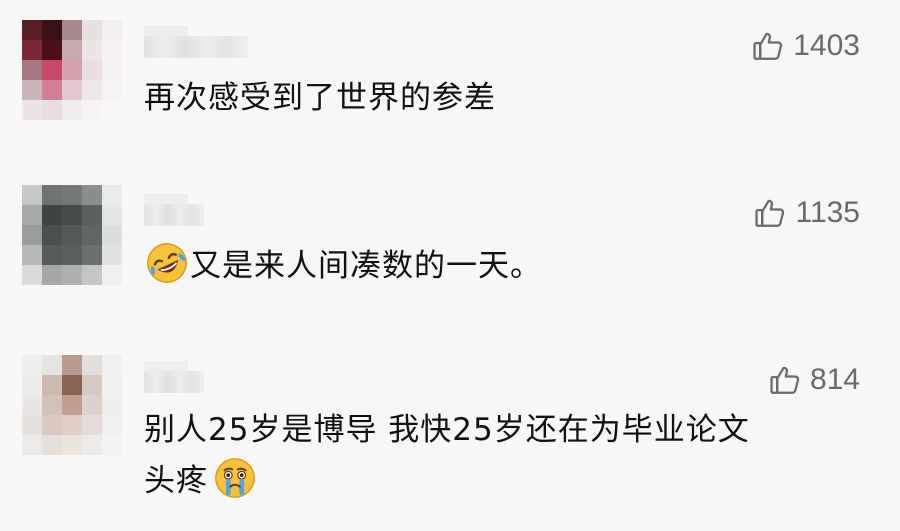 This screenshot has width=900, height=531. I want to click on comment-text-line: 又是来人间凑数的一天。, so click(366, 266).